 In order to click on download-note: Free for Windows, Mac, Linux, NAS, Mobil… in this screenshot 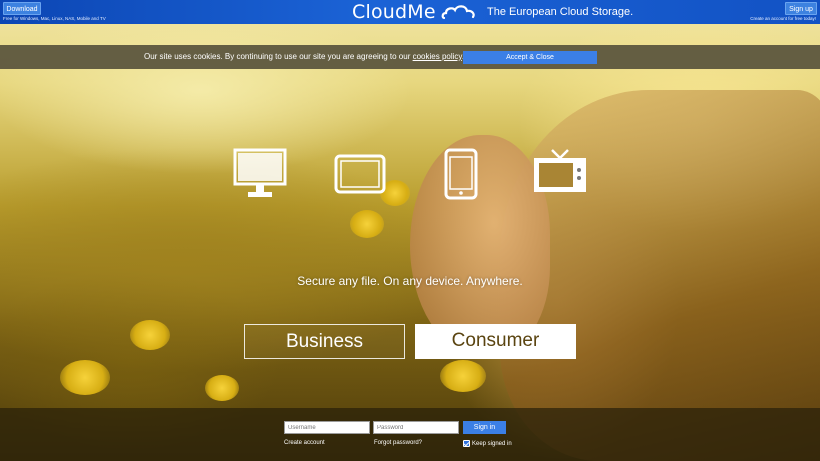, I will do `click(54, 18)`.